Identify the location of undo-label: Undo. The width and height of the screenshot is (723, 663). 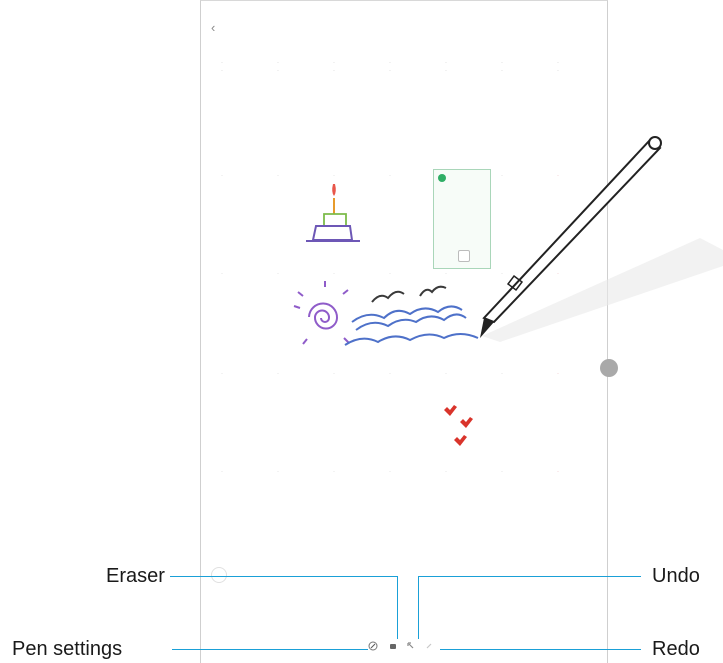
(676, 576).